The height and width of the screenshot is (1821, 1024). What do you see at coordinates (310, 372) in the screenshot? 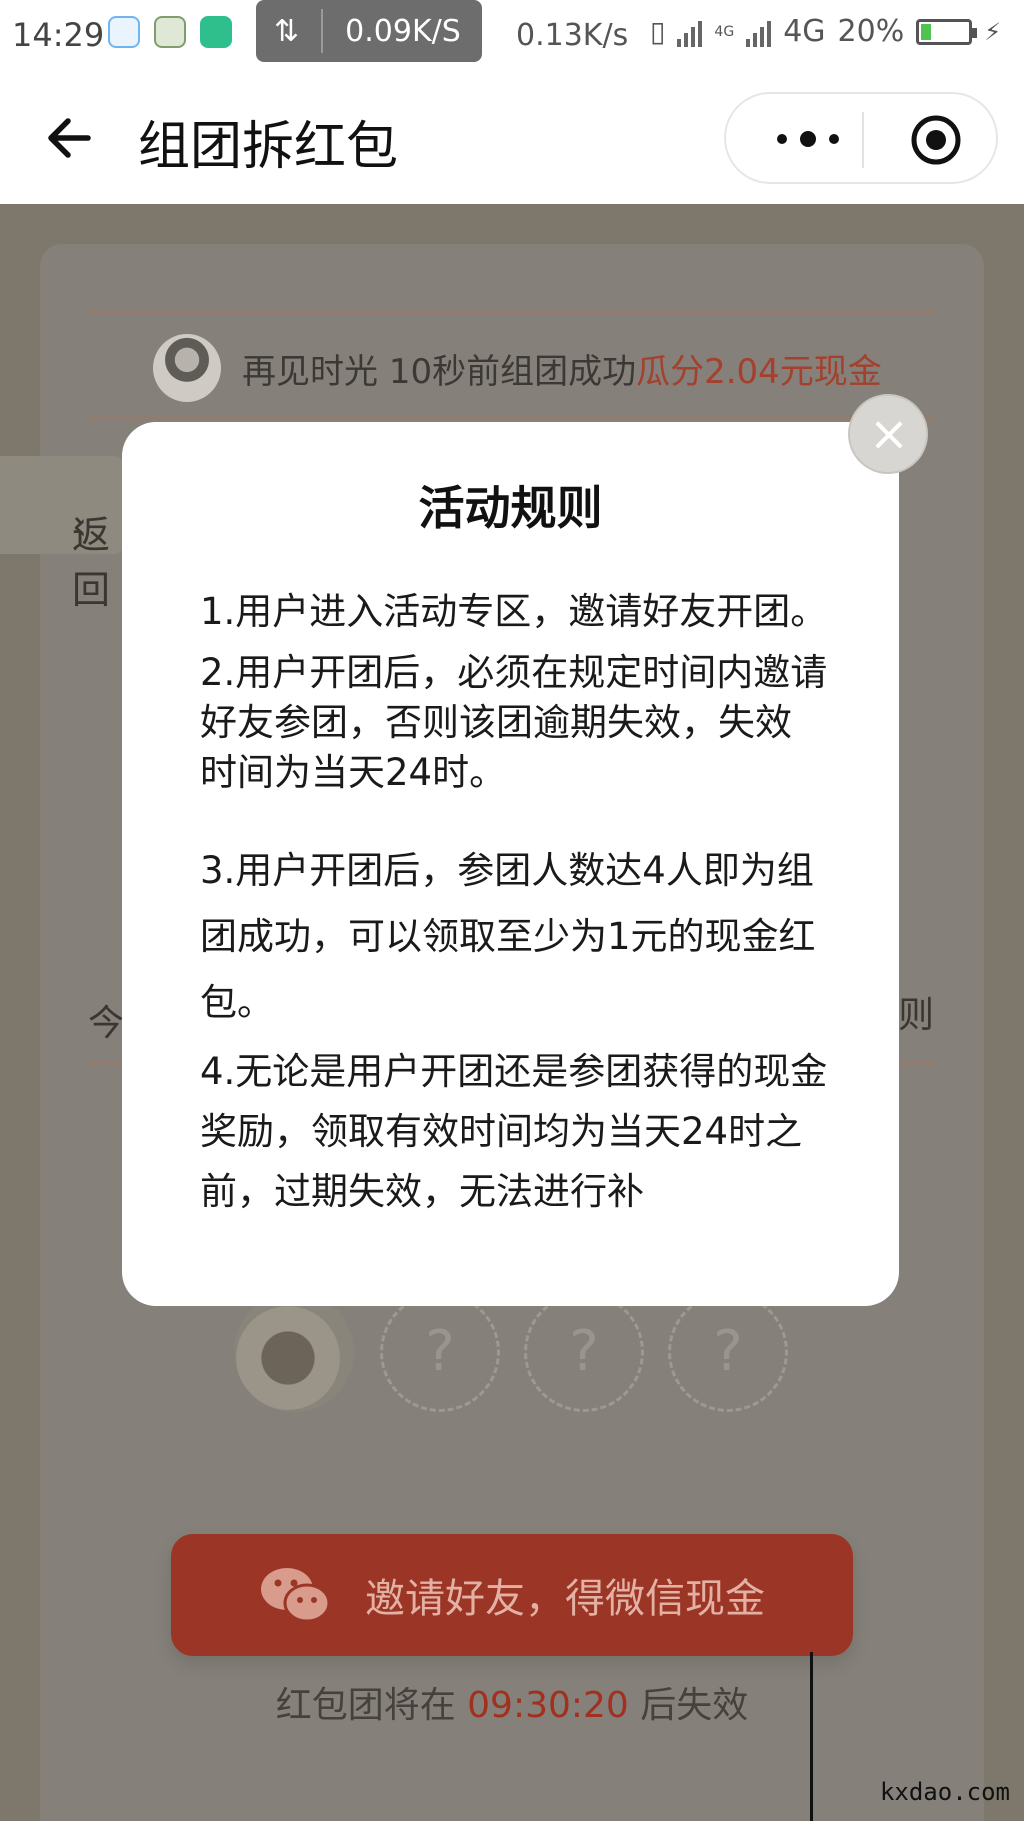
I see `ticker-user: 再见时光` at bounding box center [310, 372].